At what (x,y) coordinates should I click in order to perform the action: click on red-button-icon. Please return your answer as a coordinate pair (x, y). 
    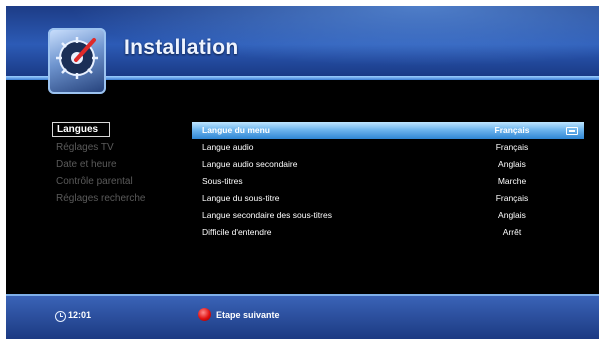
    Looking at the image, I should click on (204, 314).